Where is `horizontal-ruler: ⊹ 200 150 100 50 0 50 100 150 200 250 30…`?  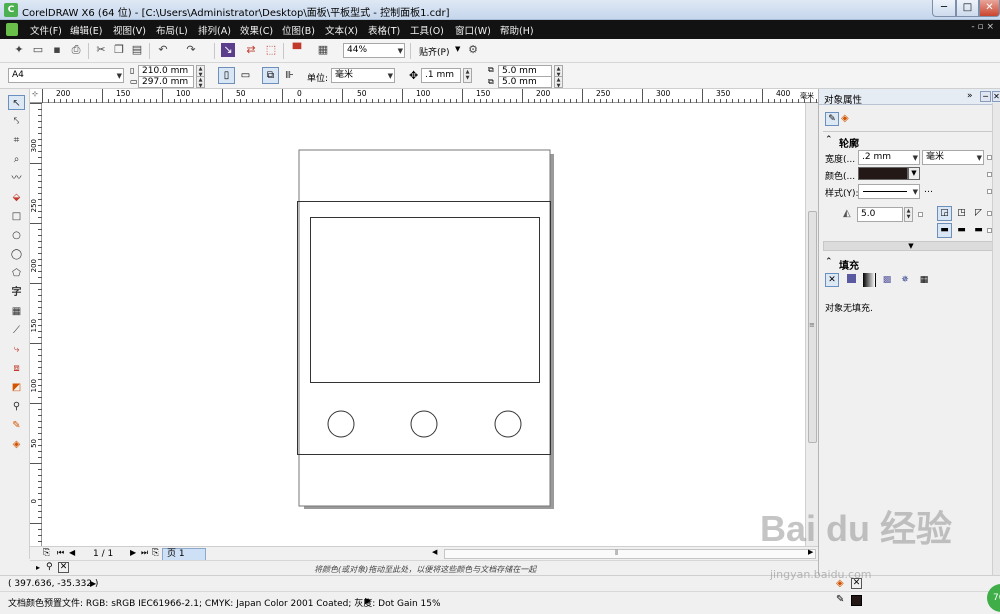 horizontal-ruler: ⊹ 200 150 100 50 0 50 100 150 200 250 30… is located at coordinates (424, 96).